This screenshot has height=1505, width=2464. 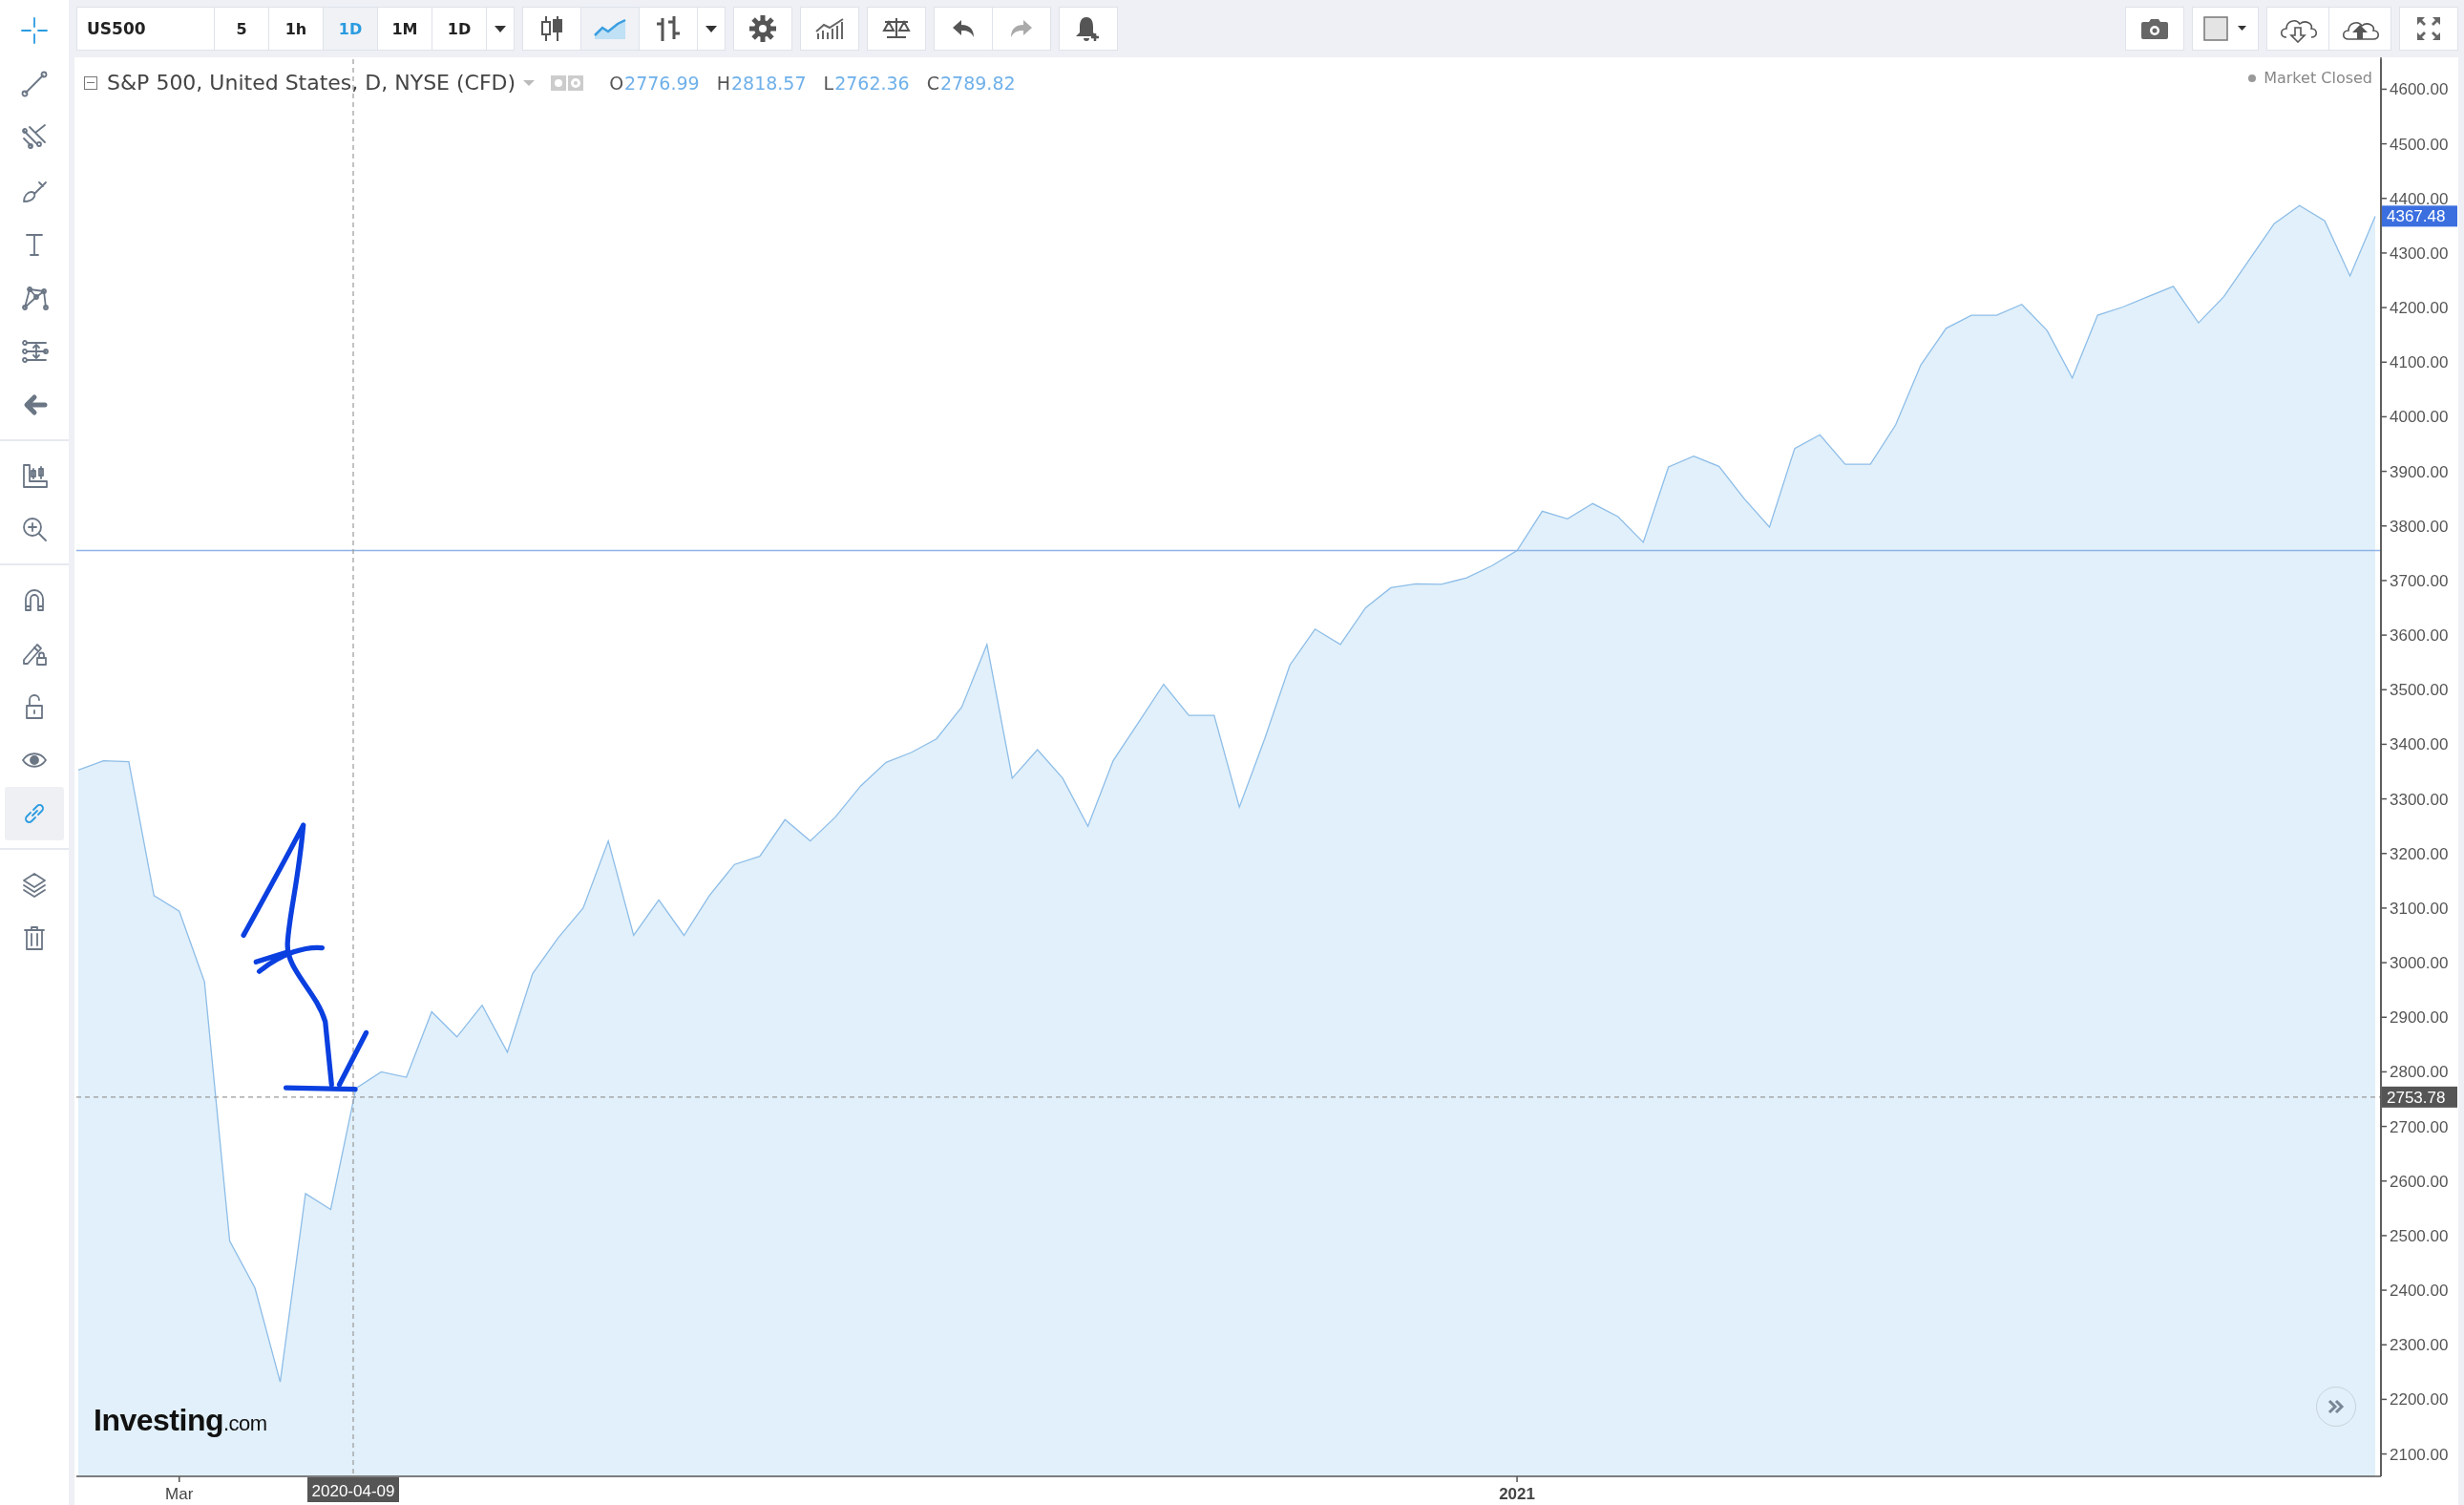 What do you see at coordinates (723, 83) in the screenshot?
I see `ohlc-label: H` at bounding box center [723, 83].